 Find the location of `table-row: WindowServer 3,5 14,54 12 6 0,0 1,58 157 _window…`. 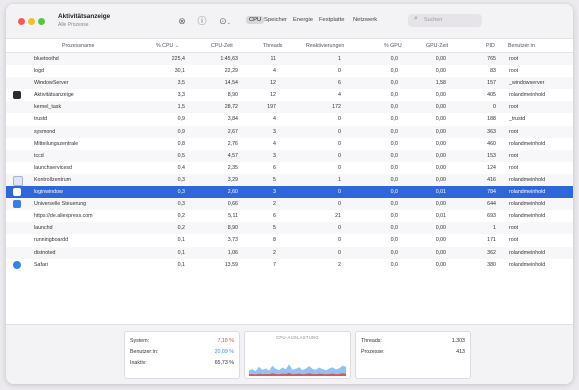

table-row: WindowServer 3,5 14,54 12 6 0,0 1,58 157 _window… is located at coordinates (289, 83).